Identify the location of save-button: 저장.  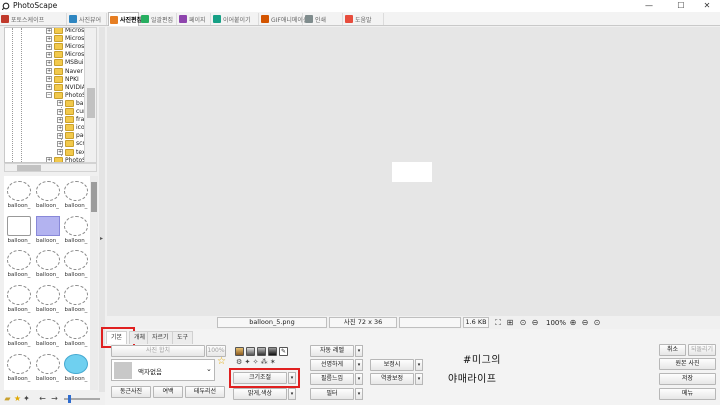
(687, 379).